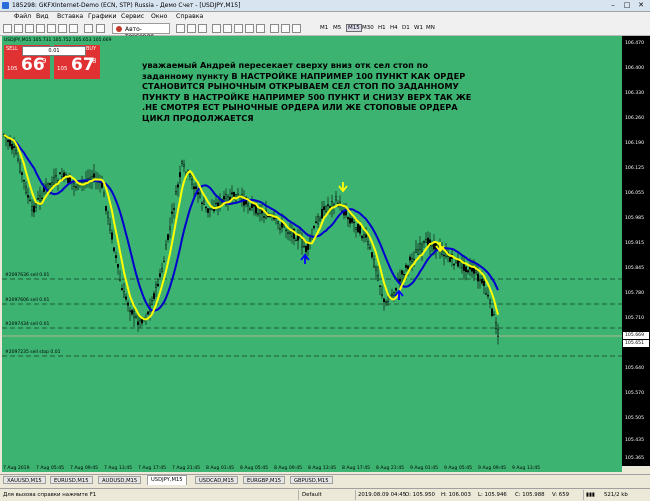  I want to click on autotrade-button: Авто-торговля, so click(141, 31).